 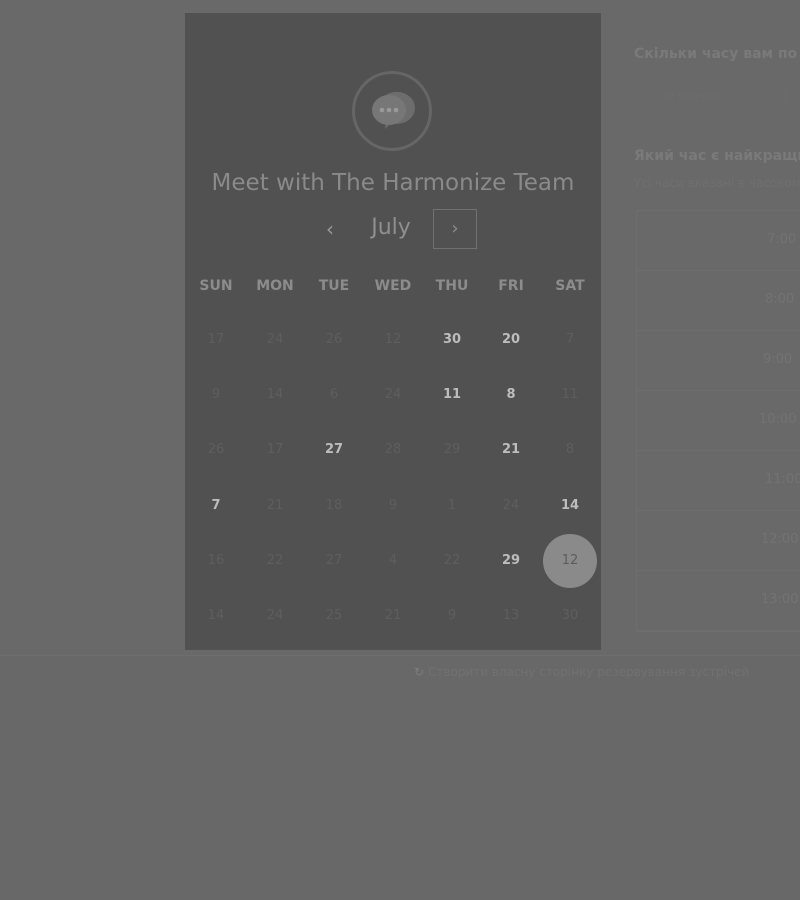 What do you see at coordinates (780, 539) in the screenshot?
I see `time-slot-label: 12:00` at bounding box center [780, 539].